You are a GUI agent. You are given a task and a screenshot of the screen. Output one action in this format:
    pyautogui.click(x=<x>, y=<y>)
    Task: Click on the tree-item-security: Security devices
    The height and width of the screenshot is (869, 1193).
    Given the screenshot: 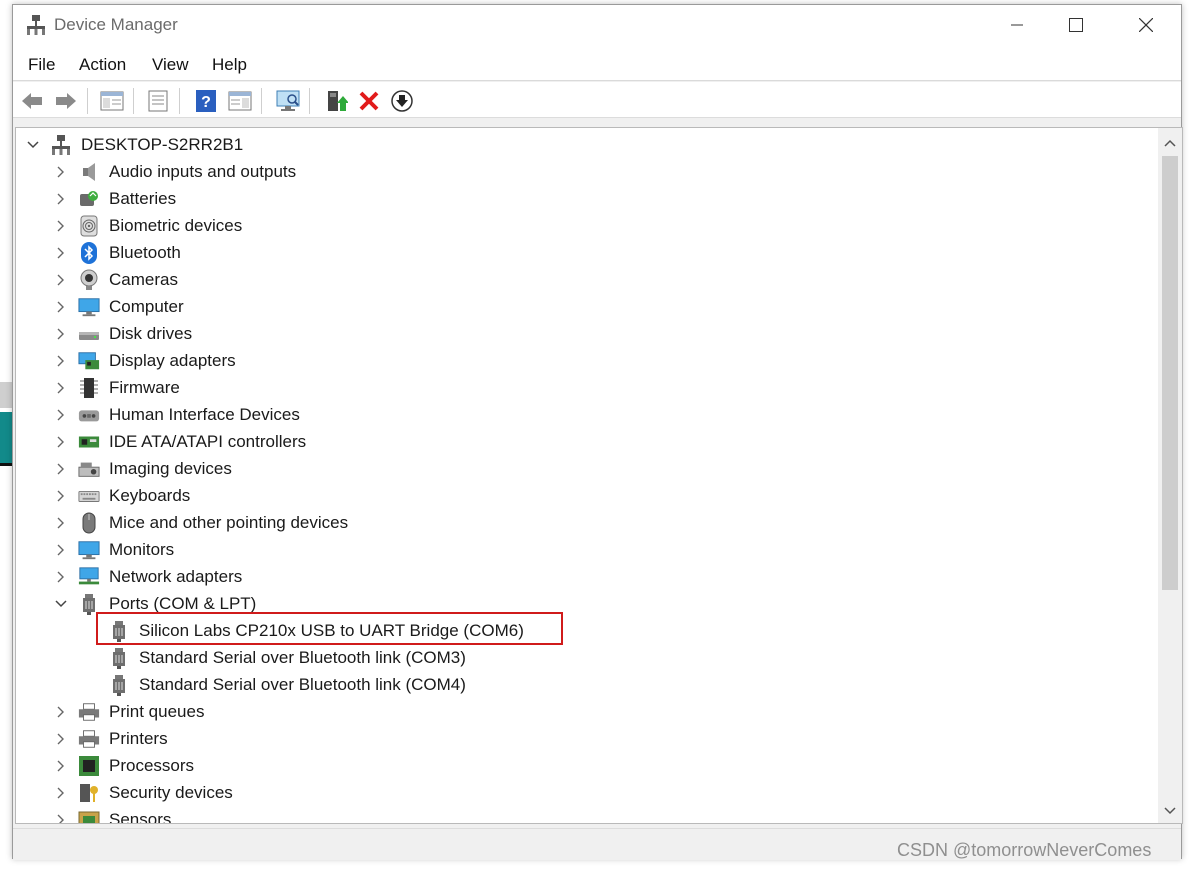 What is the action you would take?
    pyautogui.click(x=143, y=792)
    